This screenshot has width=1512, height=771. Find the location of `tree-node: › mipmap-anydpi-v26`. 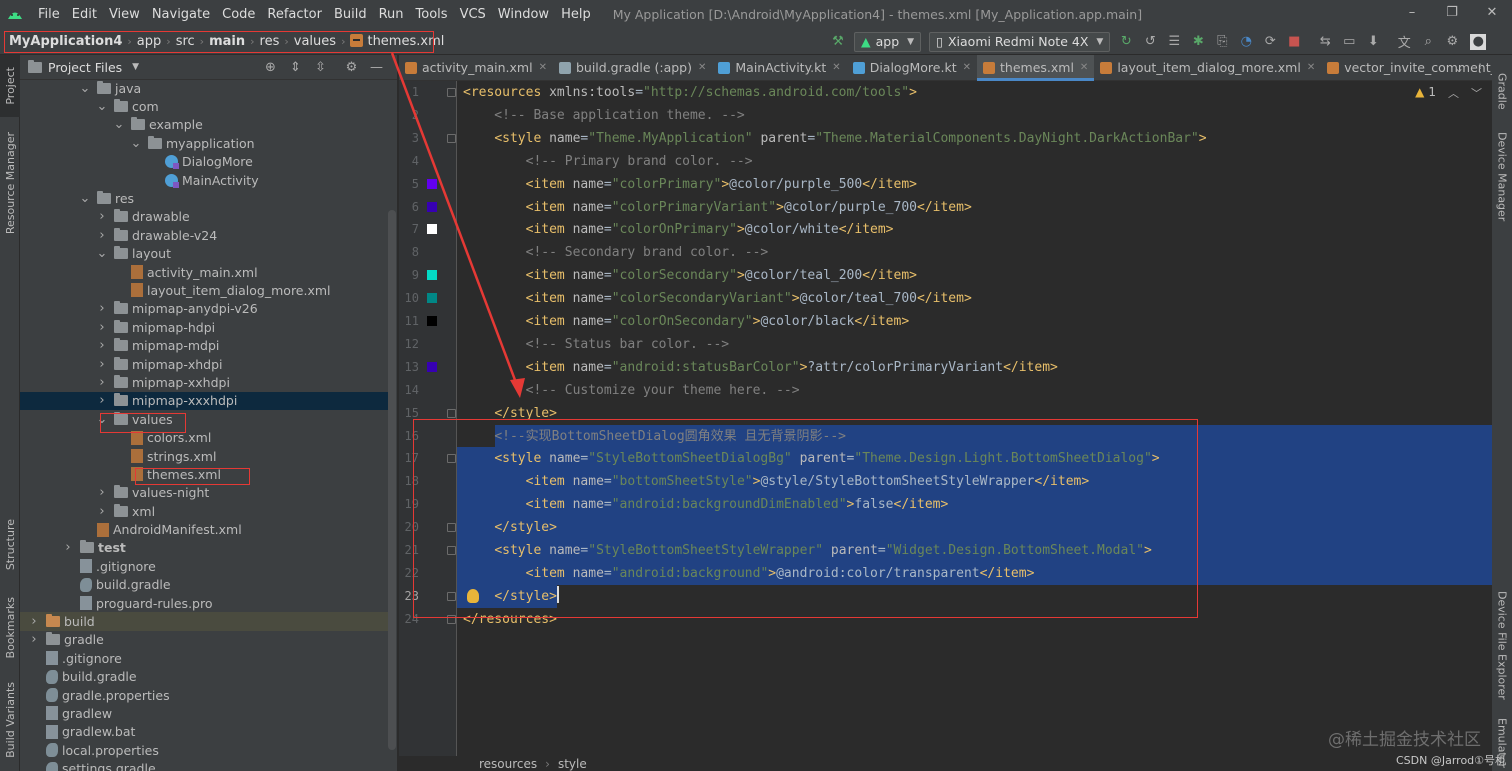

tree-node: › mipmap-anydpi-v26 is located at coordinates (205, 309).